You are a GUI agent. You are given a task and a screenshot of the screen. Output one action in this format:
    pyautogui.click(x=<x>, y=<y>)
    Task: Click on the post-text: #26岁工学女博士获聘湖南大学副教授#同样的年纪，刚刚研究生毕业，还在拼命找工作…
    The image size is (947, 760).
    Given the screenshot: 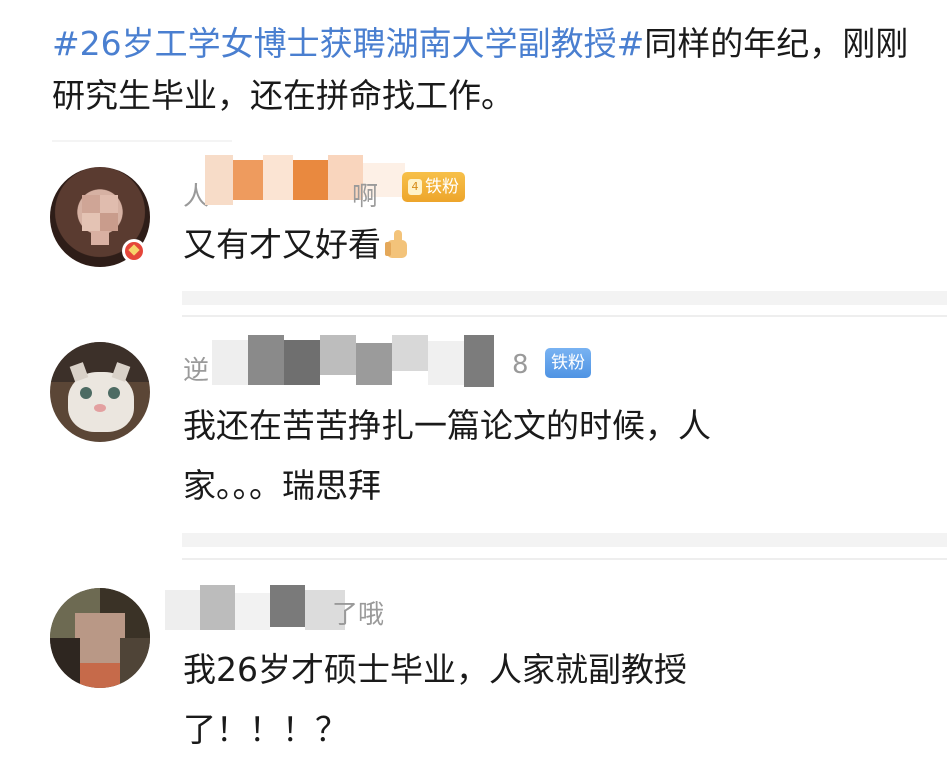 What is the action you would take?
    pyautogui.click(x=482, y=70)
    